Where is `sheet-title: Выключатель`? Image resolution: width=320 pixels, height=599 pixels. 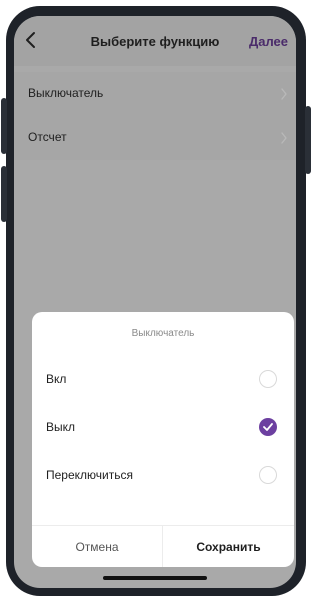
sheet-title: Выключатель is located at coordinates (163, 333).